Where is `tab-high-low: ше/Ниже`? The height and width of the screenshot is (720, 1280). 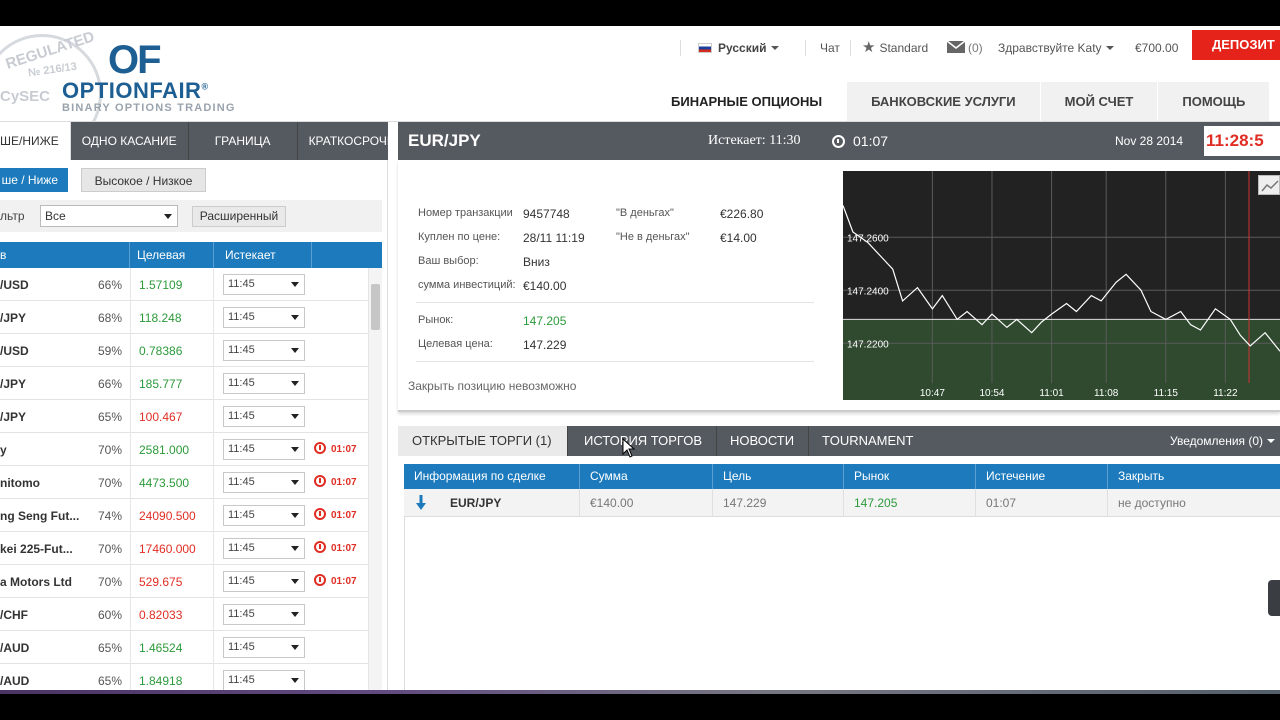 tab-high-low: ше/Ниже is located at coordinates (35, 141).